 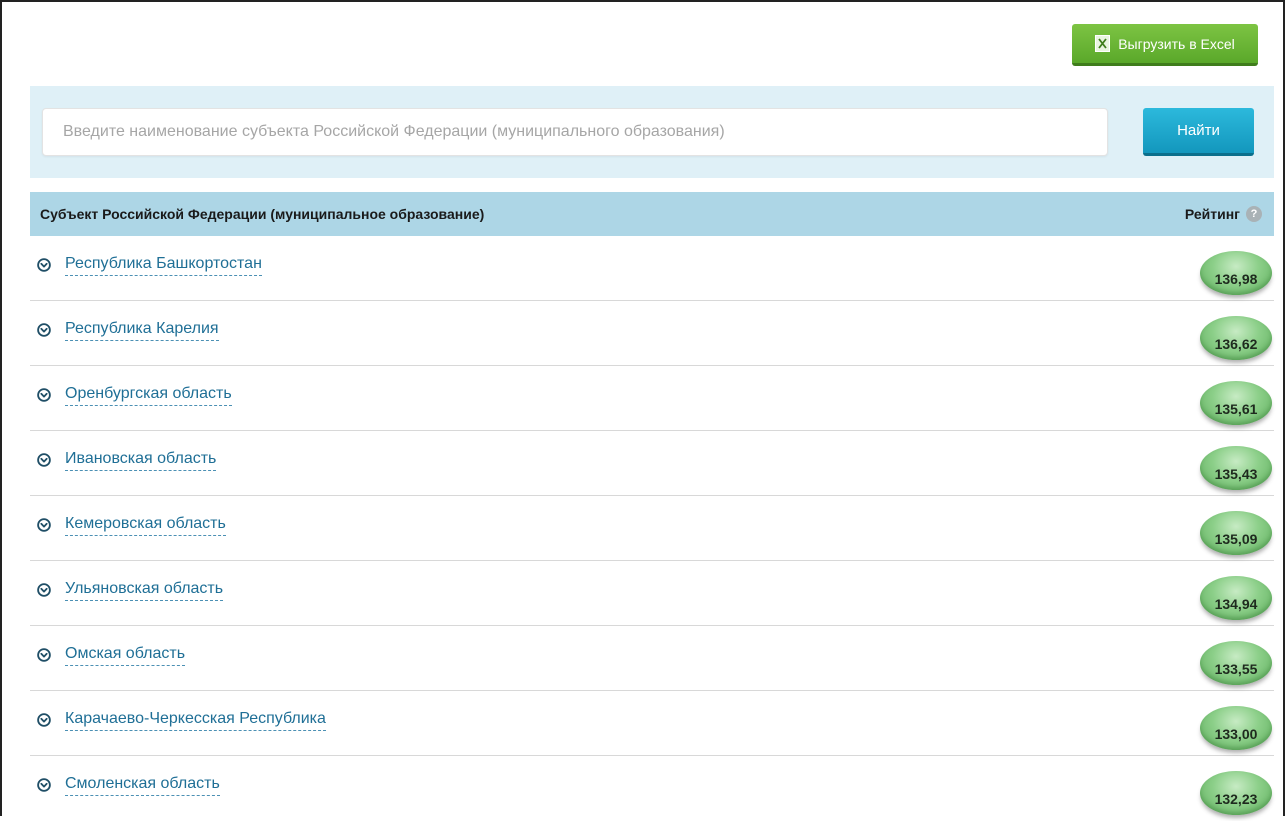 I want to click on search-input, so click(x=575, y=132).